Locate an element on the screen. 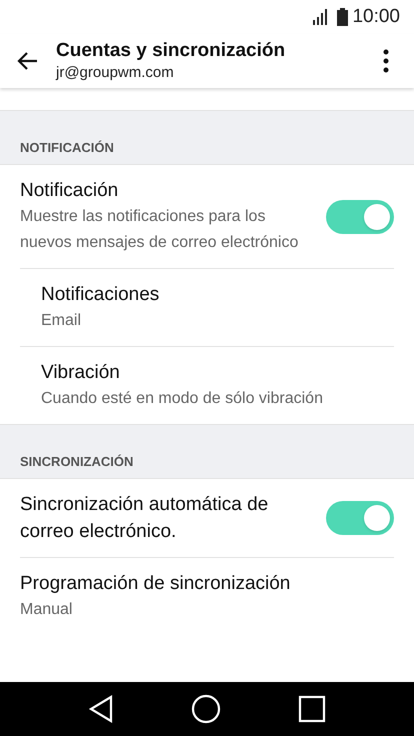 Image resolution: width=414 pixels, height=736 pixels. setting-title: Sincronización automática de correo electrónico. is located at coordinates (145, 518).